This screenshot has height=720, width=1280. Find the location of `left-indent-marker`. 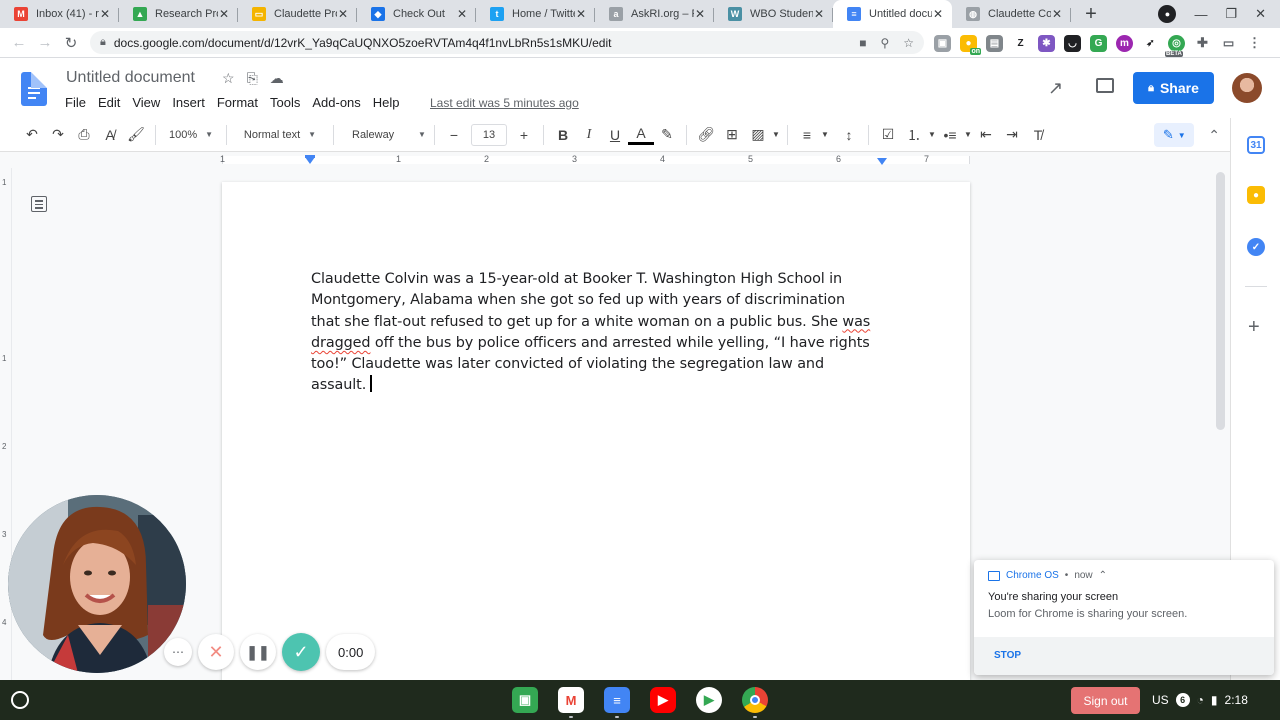

left-indent-marker is located at coordinates (310, 160).